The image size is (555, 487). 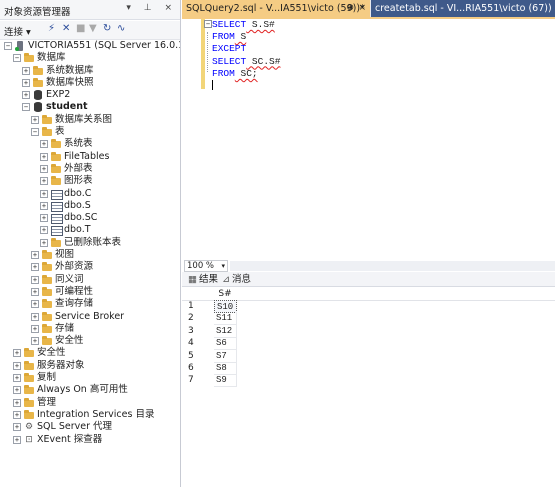 What do you see at coordinates (90, 440) in the screenshot?
I see `tree-node: + ⊡ XEvent 探查器` at bounding box center [90, 440].